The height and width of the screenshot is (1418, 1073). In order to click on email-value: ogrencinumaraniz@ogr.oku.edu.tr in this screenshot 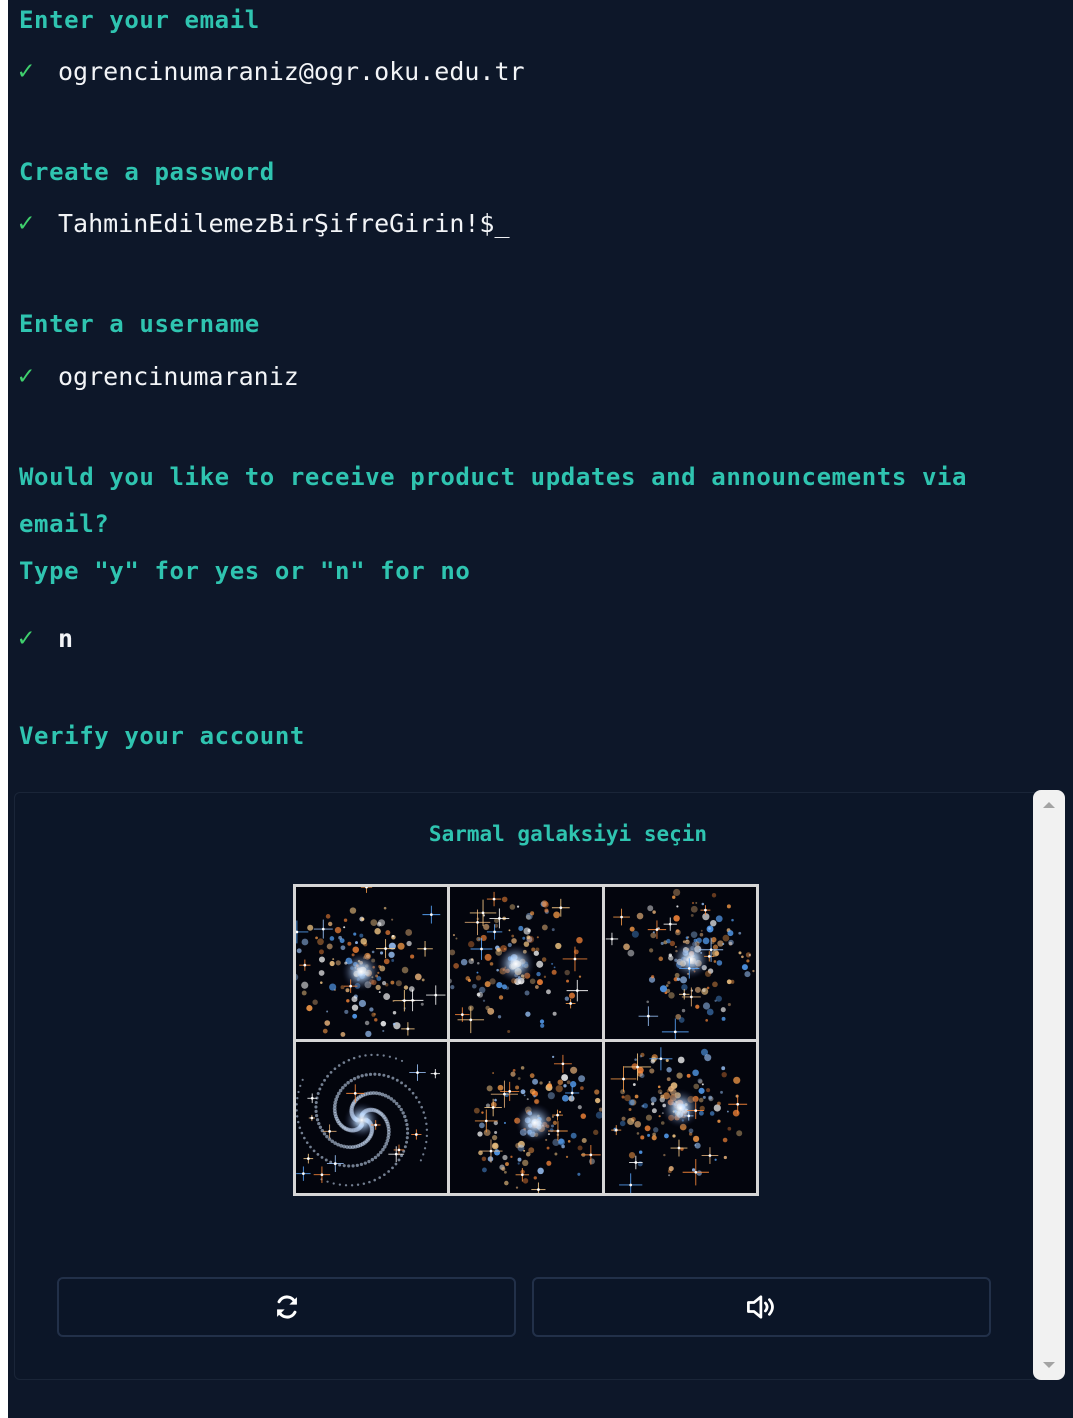, I will do `click(291, 71)`.